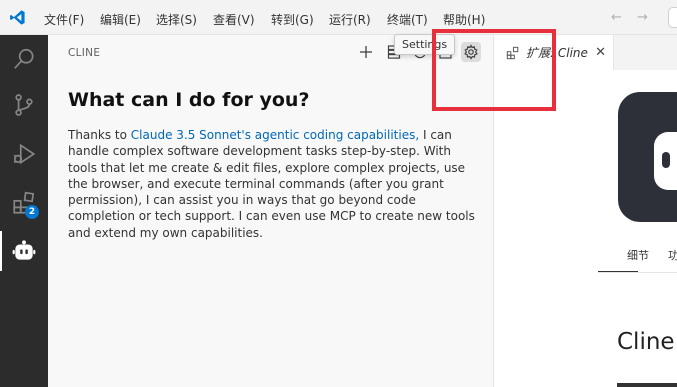  What do you see at coordinates (350, 19) in the screenshot?
I see `menu-run: 运行(R)` at bounding box center [350, 19].